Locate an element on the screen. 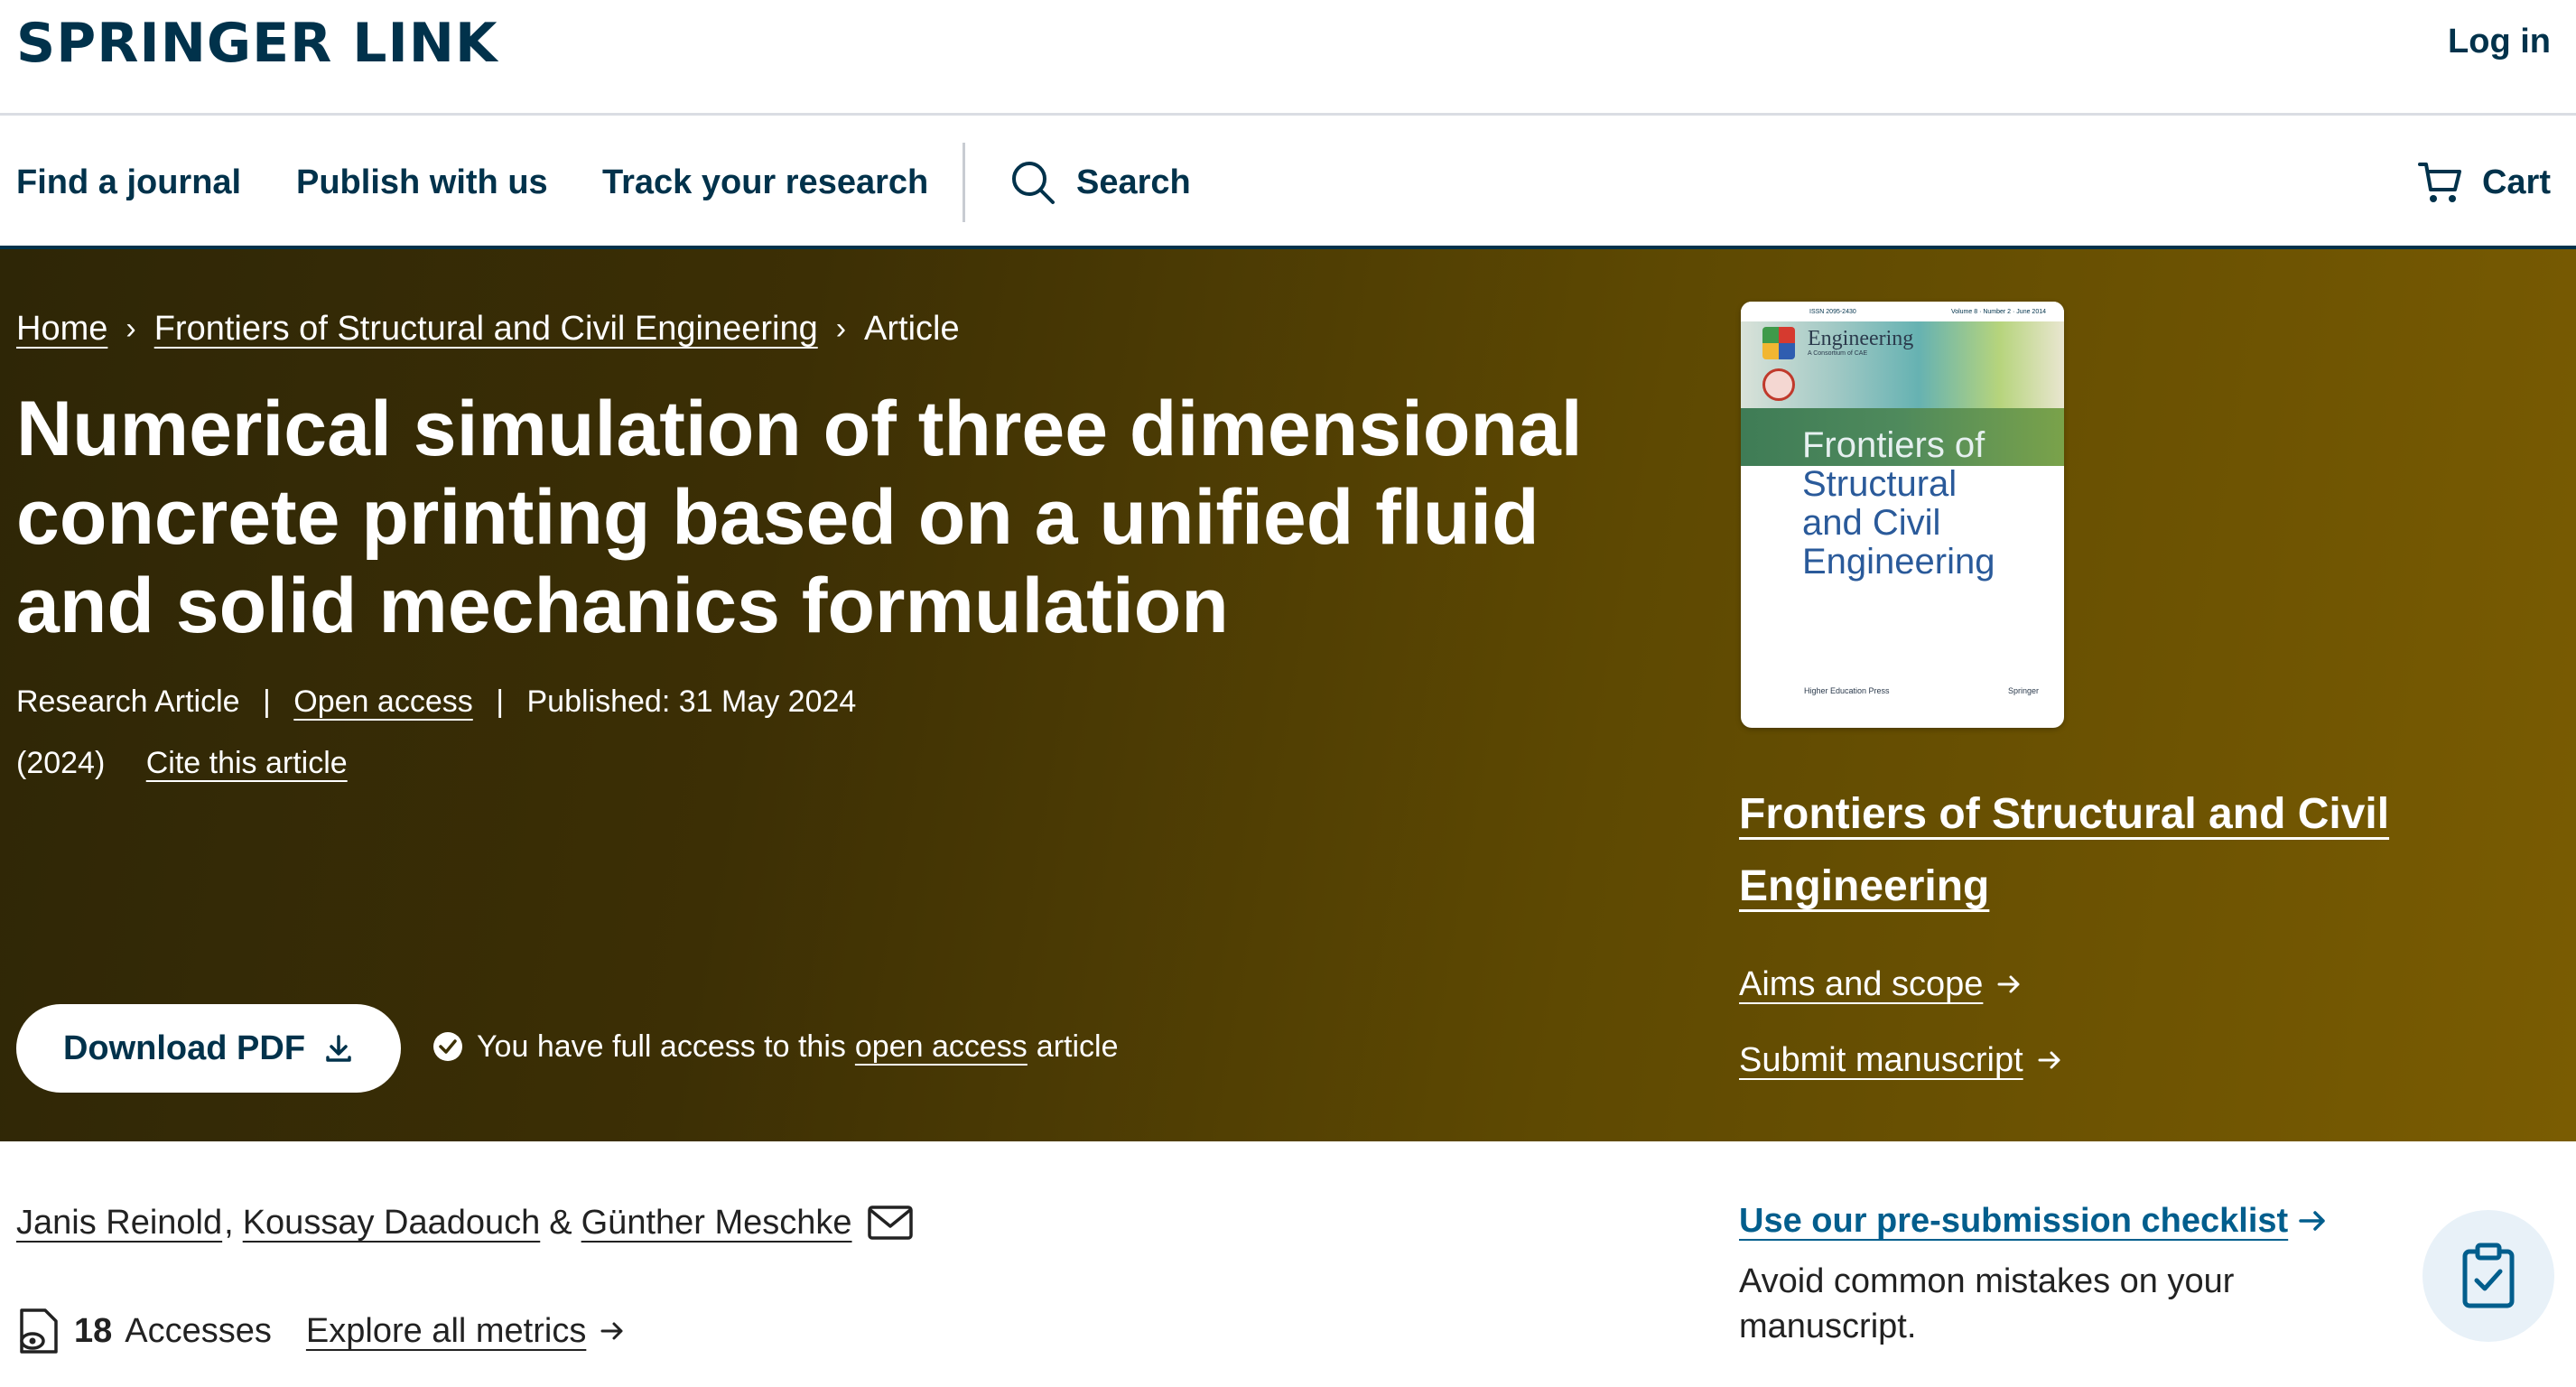 The image size is (2576, 1387). search-icon is located at coordinates (1033, 183).